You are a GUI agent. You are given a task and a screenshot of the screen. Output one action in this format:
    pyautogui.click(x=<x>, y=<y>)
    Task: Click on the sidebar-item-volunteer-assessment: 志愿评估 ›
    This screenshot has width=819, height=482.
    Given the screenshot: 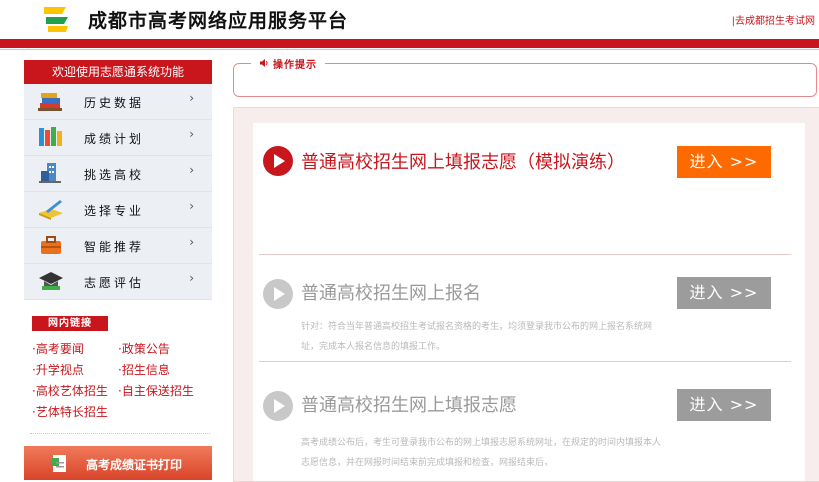 What is the action you would take?
    pyautogui.click(x=118, y=282)
    